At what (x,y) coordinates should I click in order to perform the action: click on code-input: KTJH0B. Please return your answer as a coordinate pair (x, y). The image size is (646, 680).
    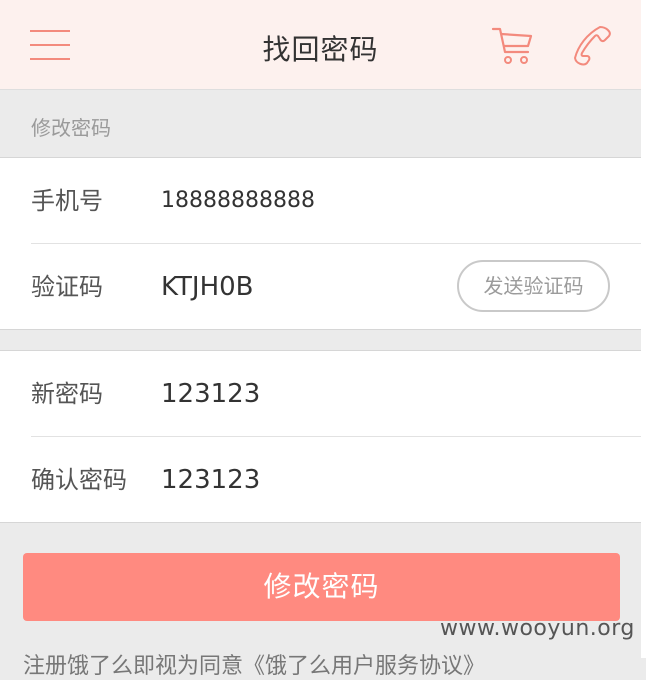
    Looking at the image, I should click on (207, 287).